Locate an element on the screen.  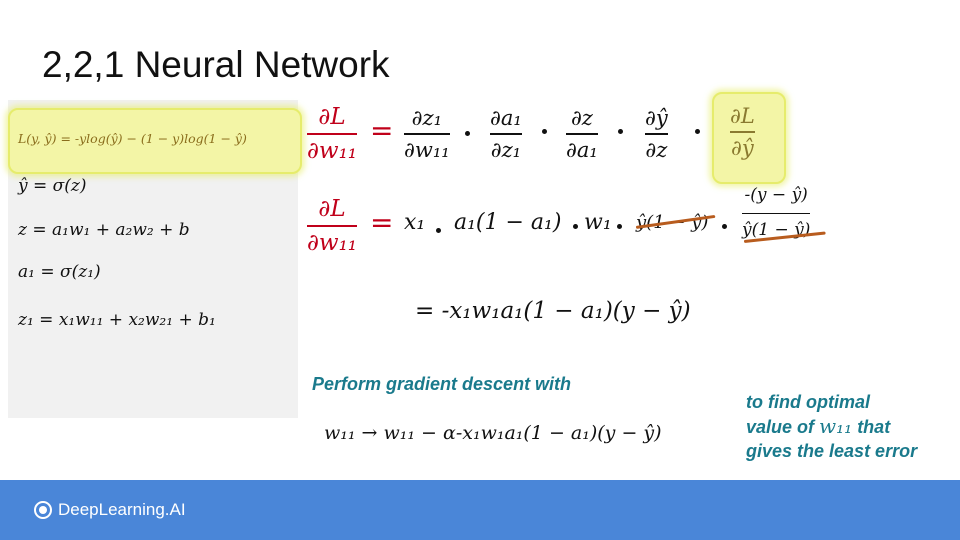
row2-lhs: ∂L ∂w₁₁ is located at coordinates (332, 226).